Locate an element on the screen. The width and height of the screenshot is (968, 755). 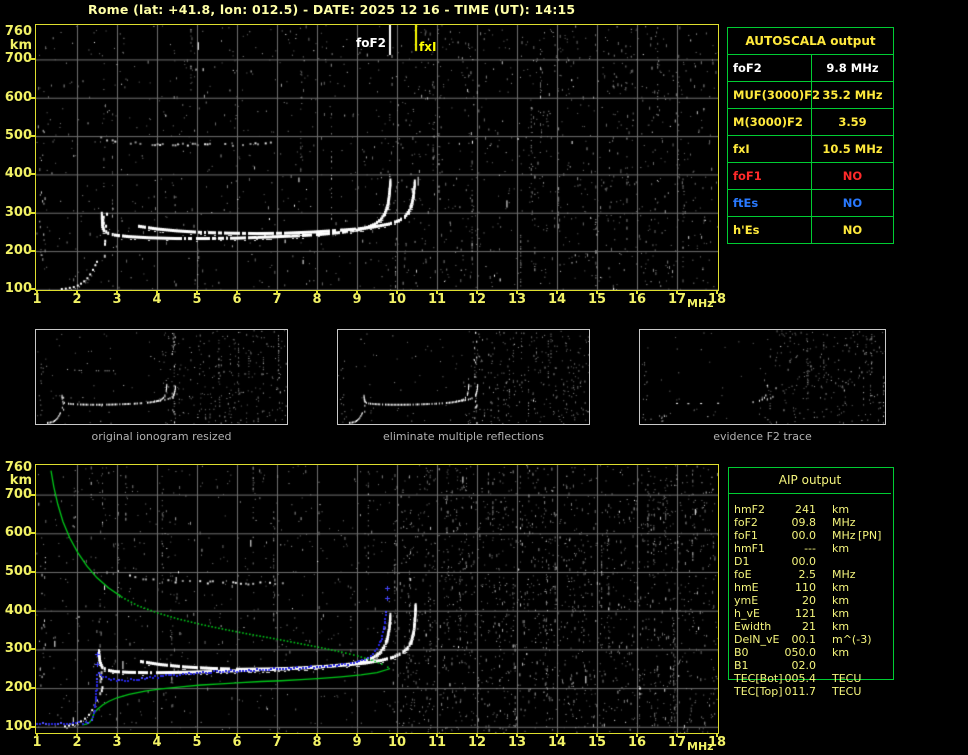
aip-param-label: Ewidth is located at coordinates (753, 626).